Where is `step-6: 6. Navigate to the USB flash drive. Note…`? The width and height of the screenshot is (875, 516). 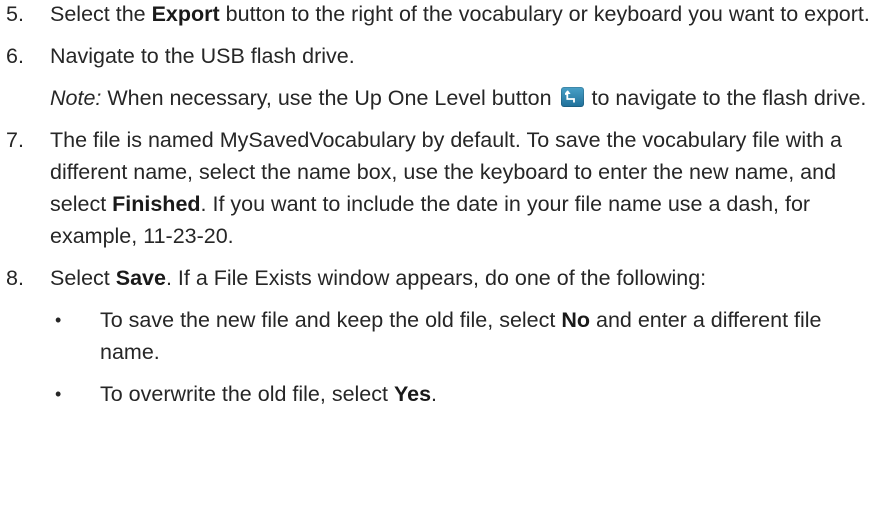 step-6: 6. Navigate to the USB flash drive. Note… is located at coordinates (437, 77).